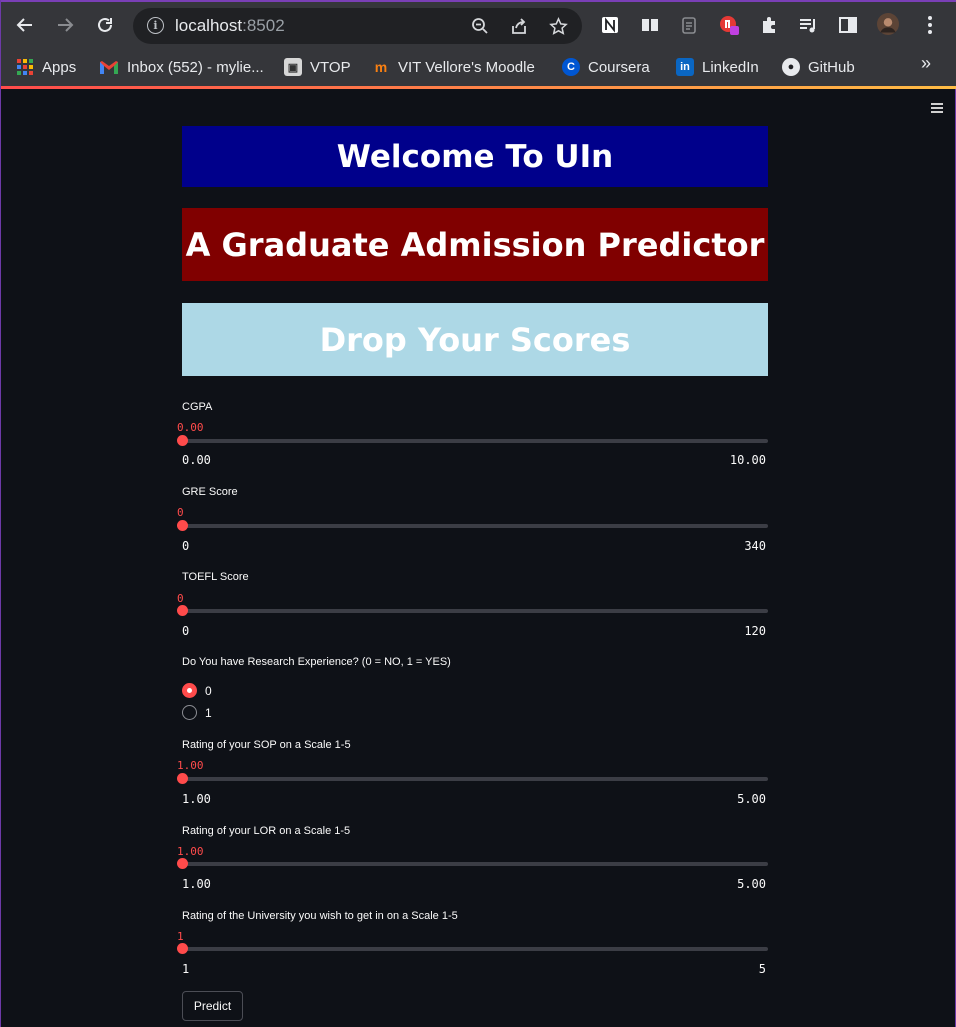 Image resolution: width=956 pixels, height=1027 pixels. I want to click on share-icon, so click(519, 26).